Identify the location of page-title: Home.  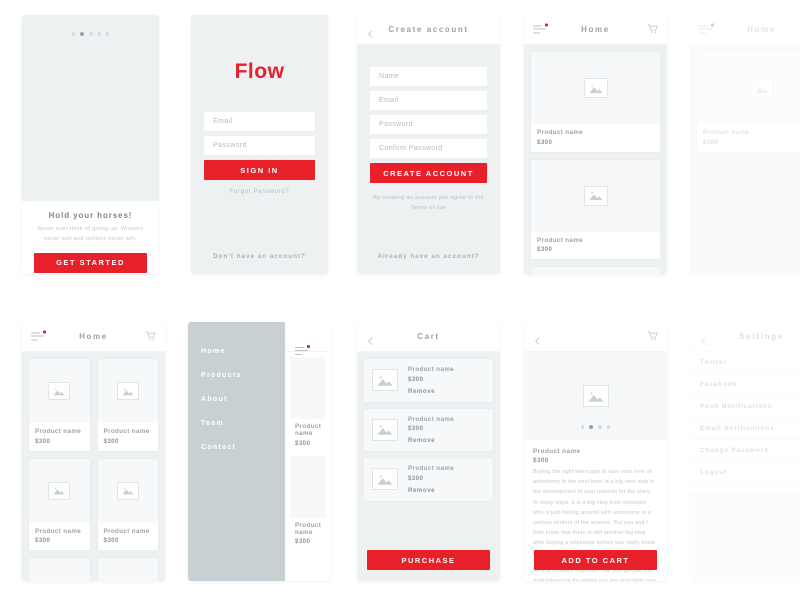
(93, 336).